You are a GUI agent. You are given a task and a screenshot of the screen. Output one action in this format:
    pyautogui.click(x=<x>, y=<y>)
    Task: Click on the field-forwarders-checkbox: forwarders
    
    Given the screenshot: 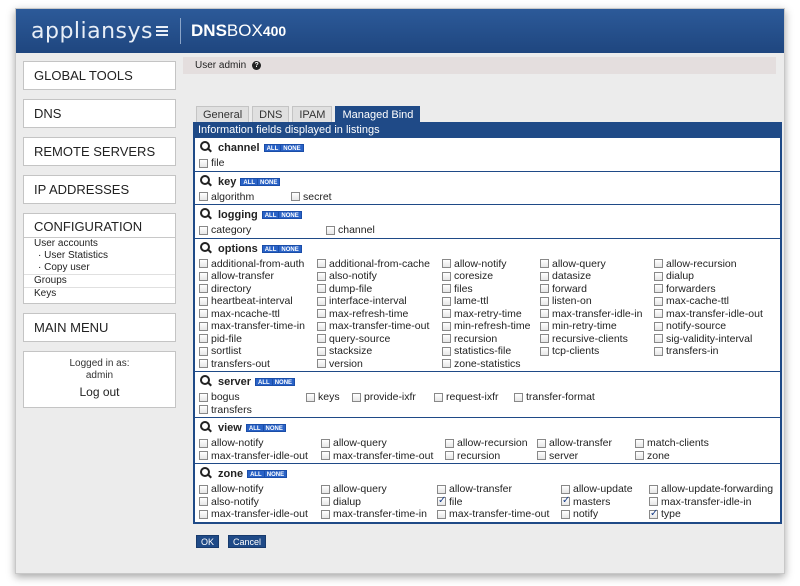 What is the action you would take?
    pyautogui.click(x=715, y=289)
    